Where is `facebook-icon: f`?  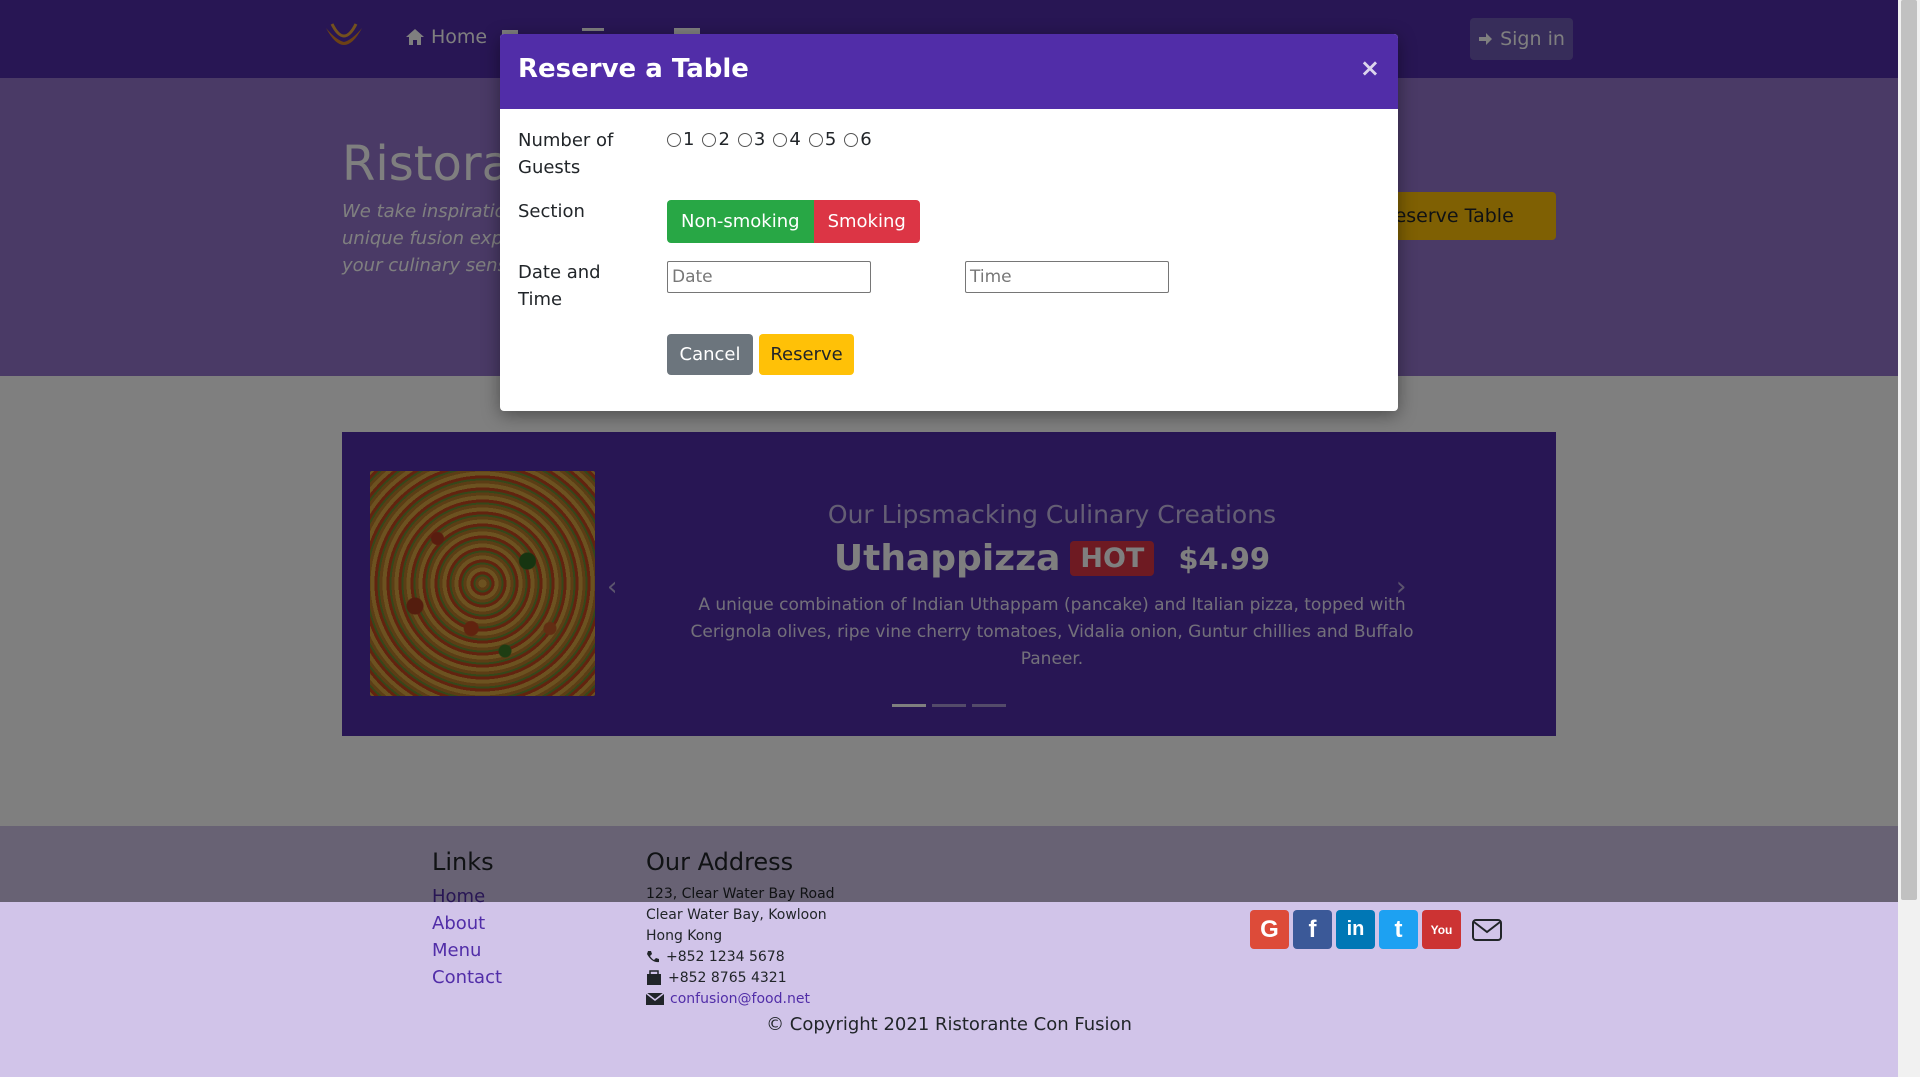
facebook-icon: f is located at coordinates (1312, 929).